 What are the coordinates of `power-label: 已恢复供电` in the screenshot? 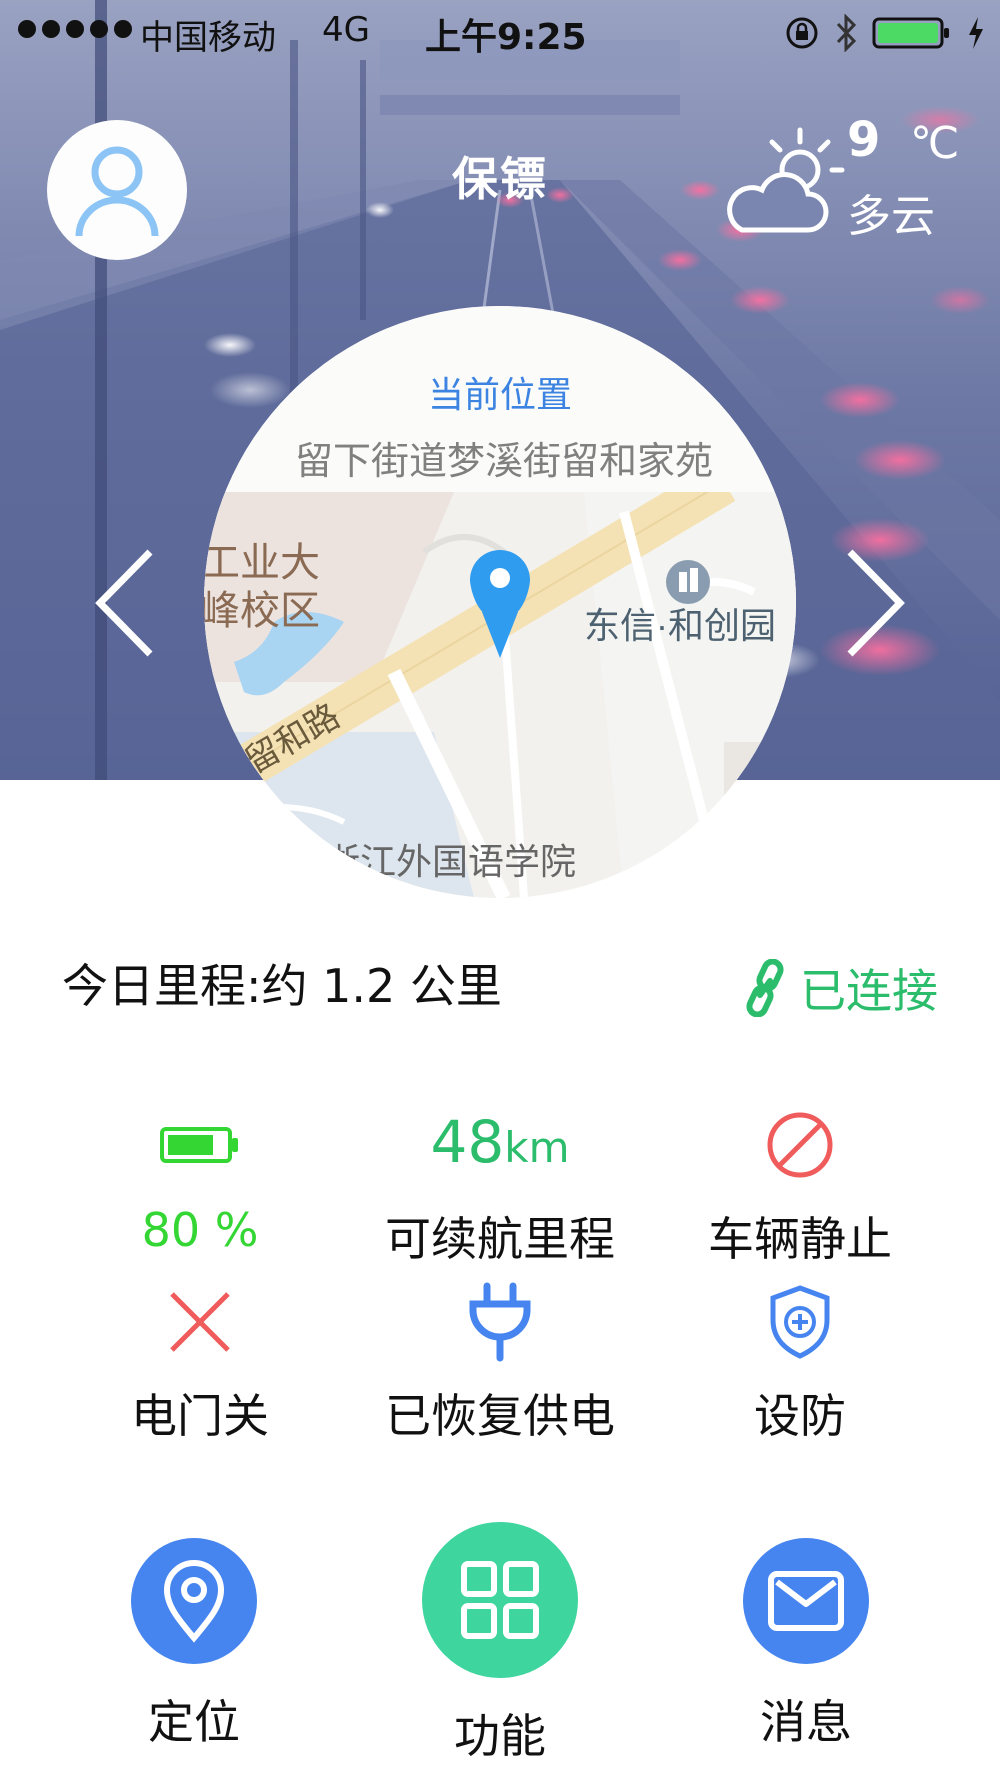 It's located at (500, 1416).